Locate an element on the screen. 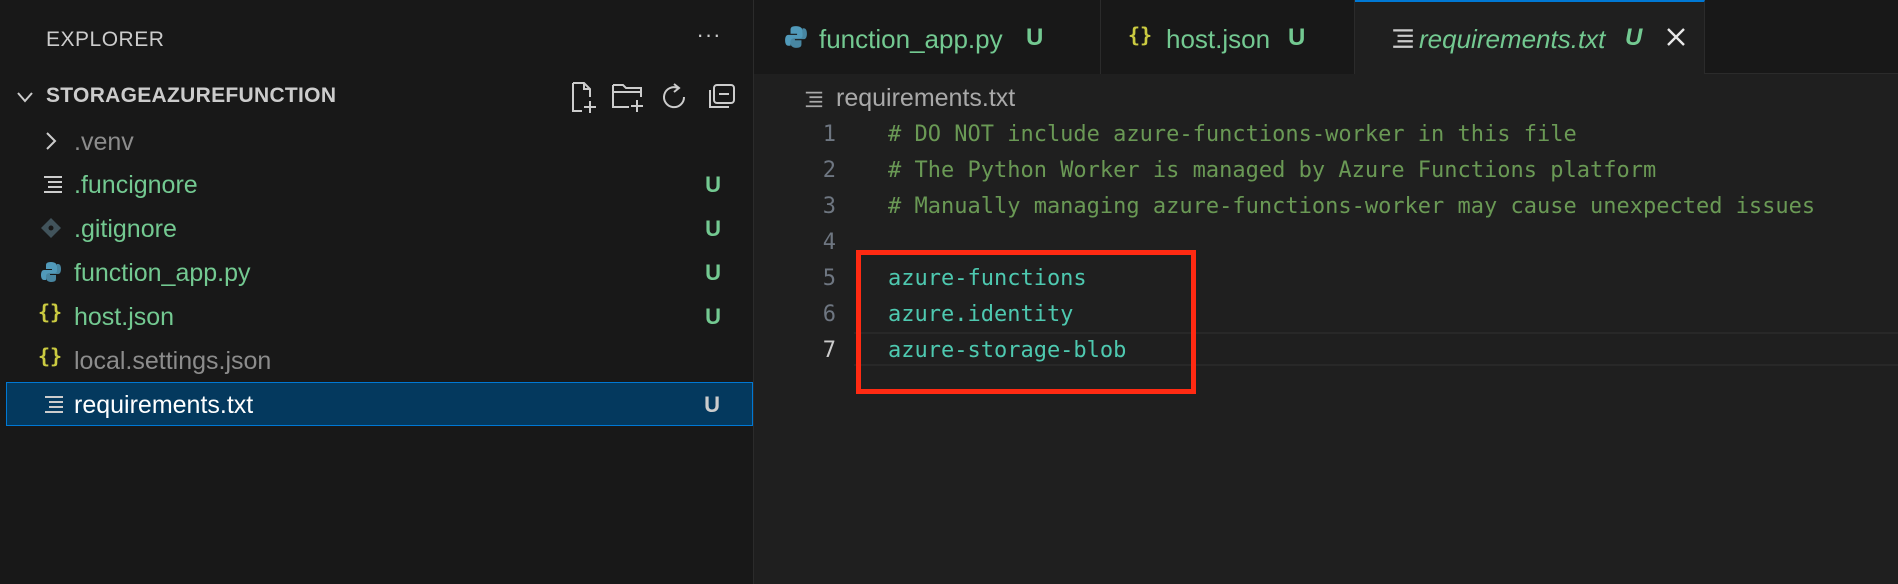  tree-item-label: .venv is located at coordinates (104, 142).